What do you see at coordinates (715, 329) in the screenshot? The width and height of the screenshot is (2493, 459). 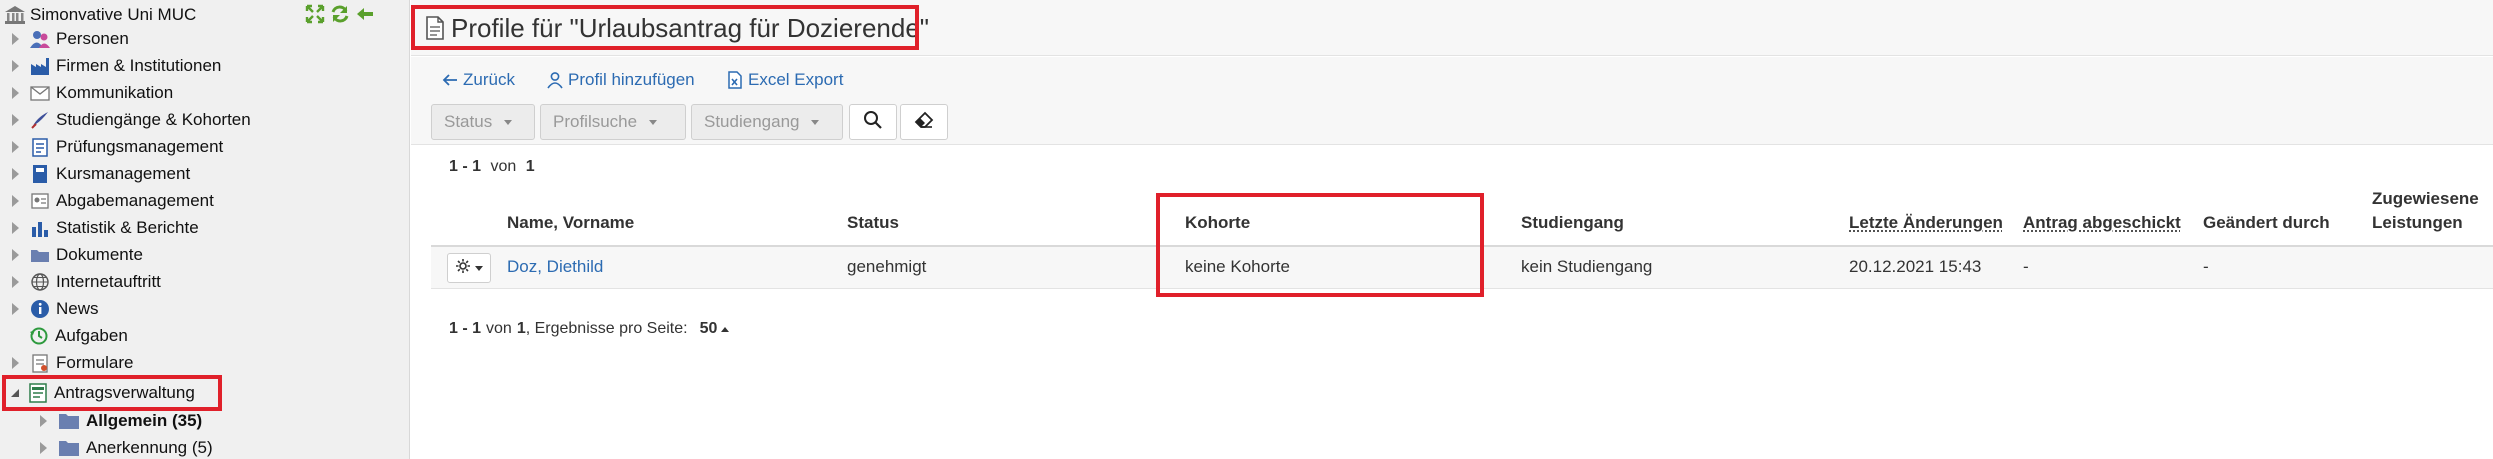 I see `page-size-selector: 50` at bounding box center [715, 329].